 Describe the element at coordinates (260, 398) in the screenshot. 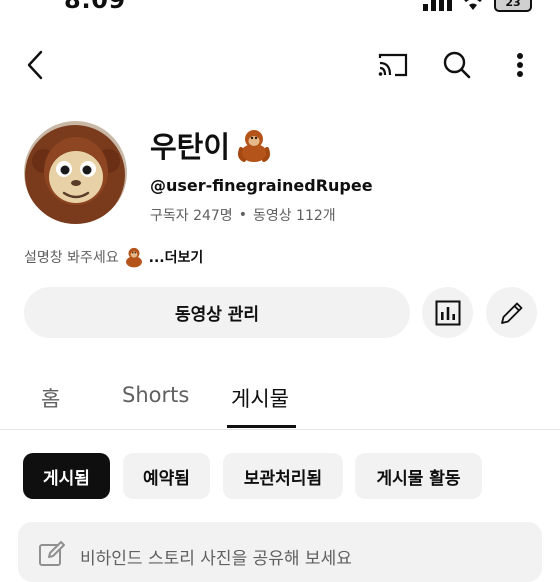

I see `tab-posts: 게시물` at that location.